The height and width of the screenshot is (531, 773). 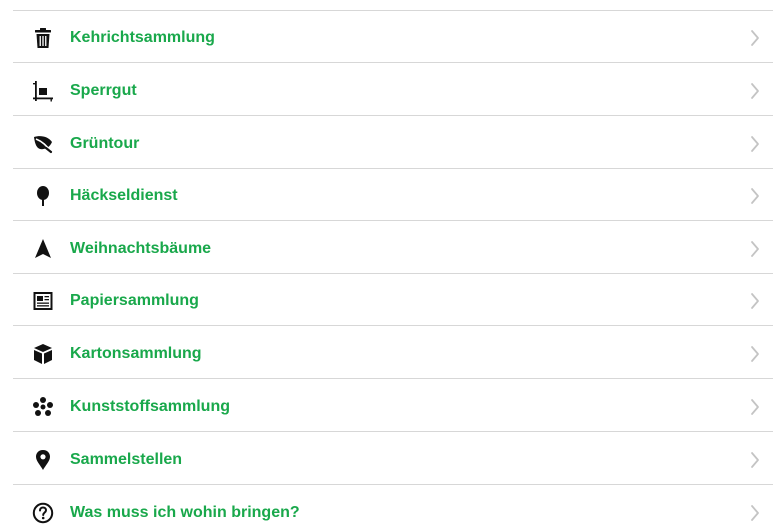 What do you see at coordinates (386, 143) in the screenshot?
I see `list-item-gruentour: Grüntour` at bounding box center [386, 143].